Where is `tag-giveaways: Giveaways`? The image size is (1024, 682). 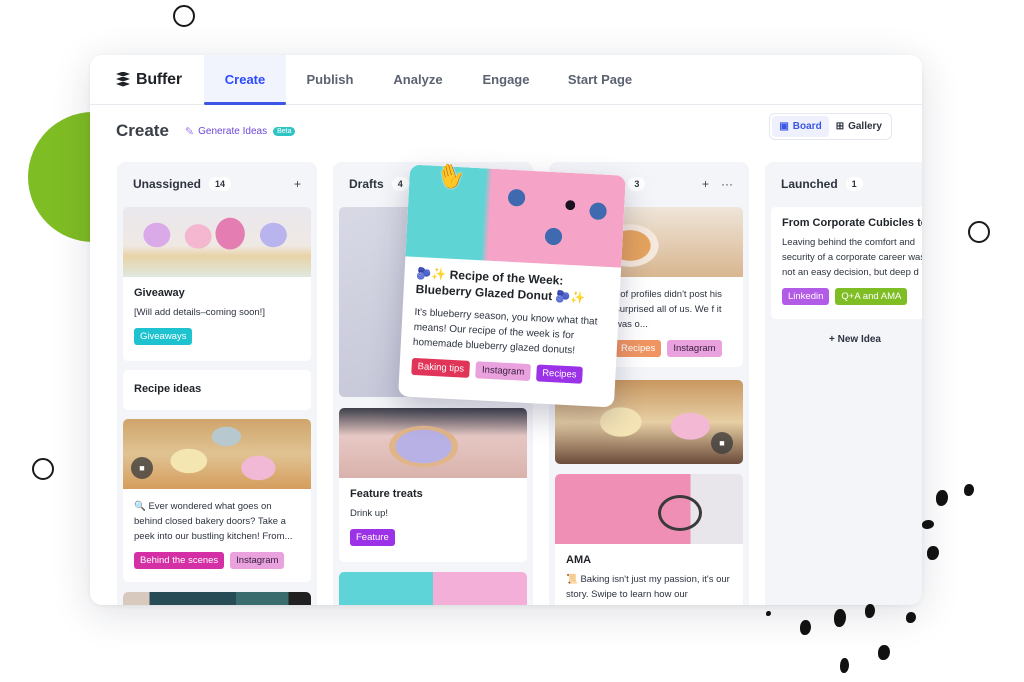 tag-giveaways: Giveaways is located at coordinates (163, 336).